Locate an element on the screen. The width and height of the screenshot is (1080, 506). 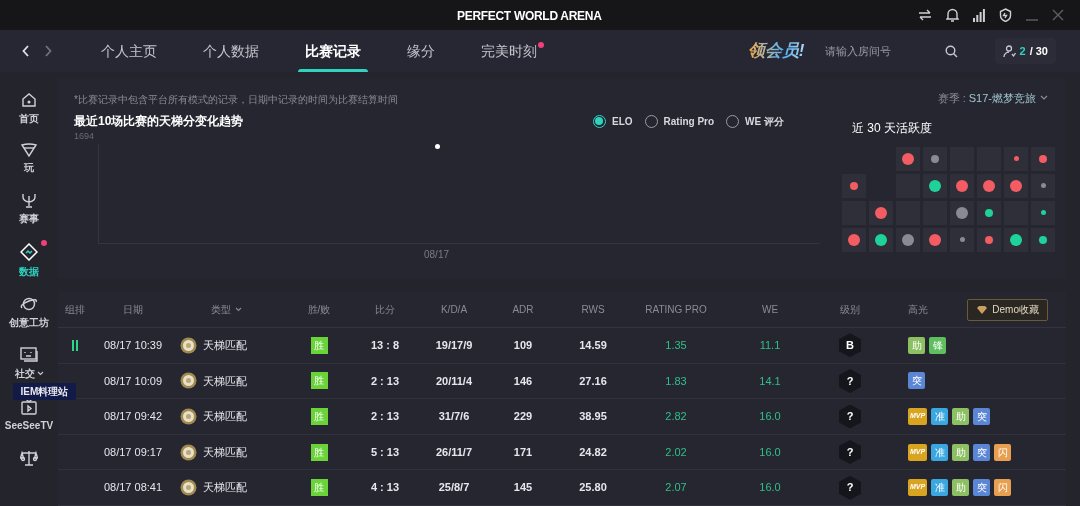
table-cell-text: 31/7/6 is located at coordinates (454, 417).